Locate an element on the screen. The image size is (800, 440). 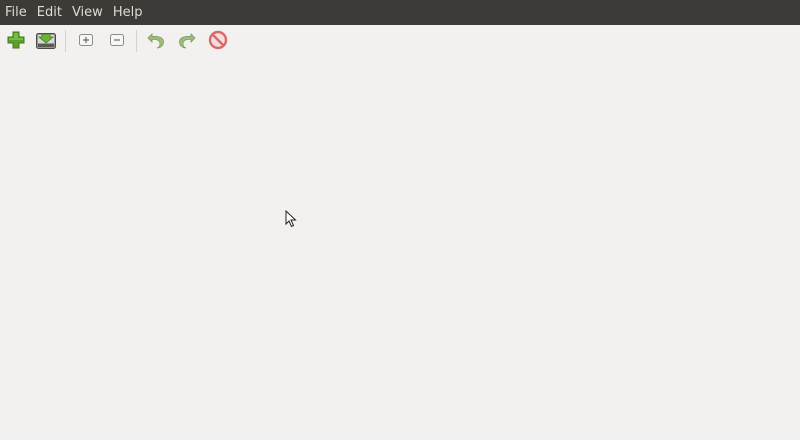
add-button is located at coordinates (16, 40).